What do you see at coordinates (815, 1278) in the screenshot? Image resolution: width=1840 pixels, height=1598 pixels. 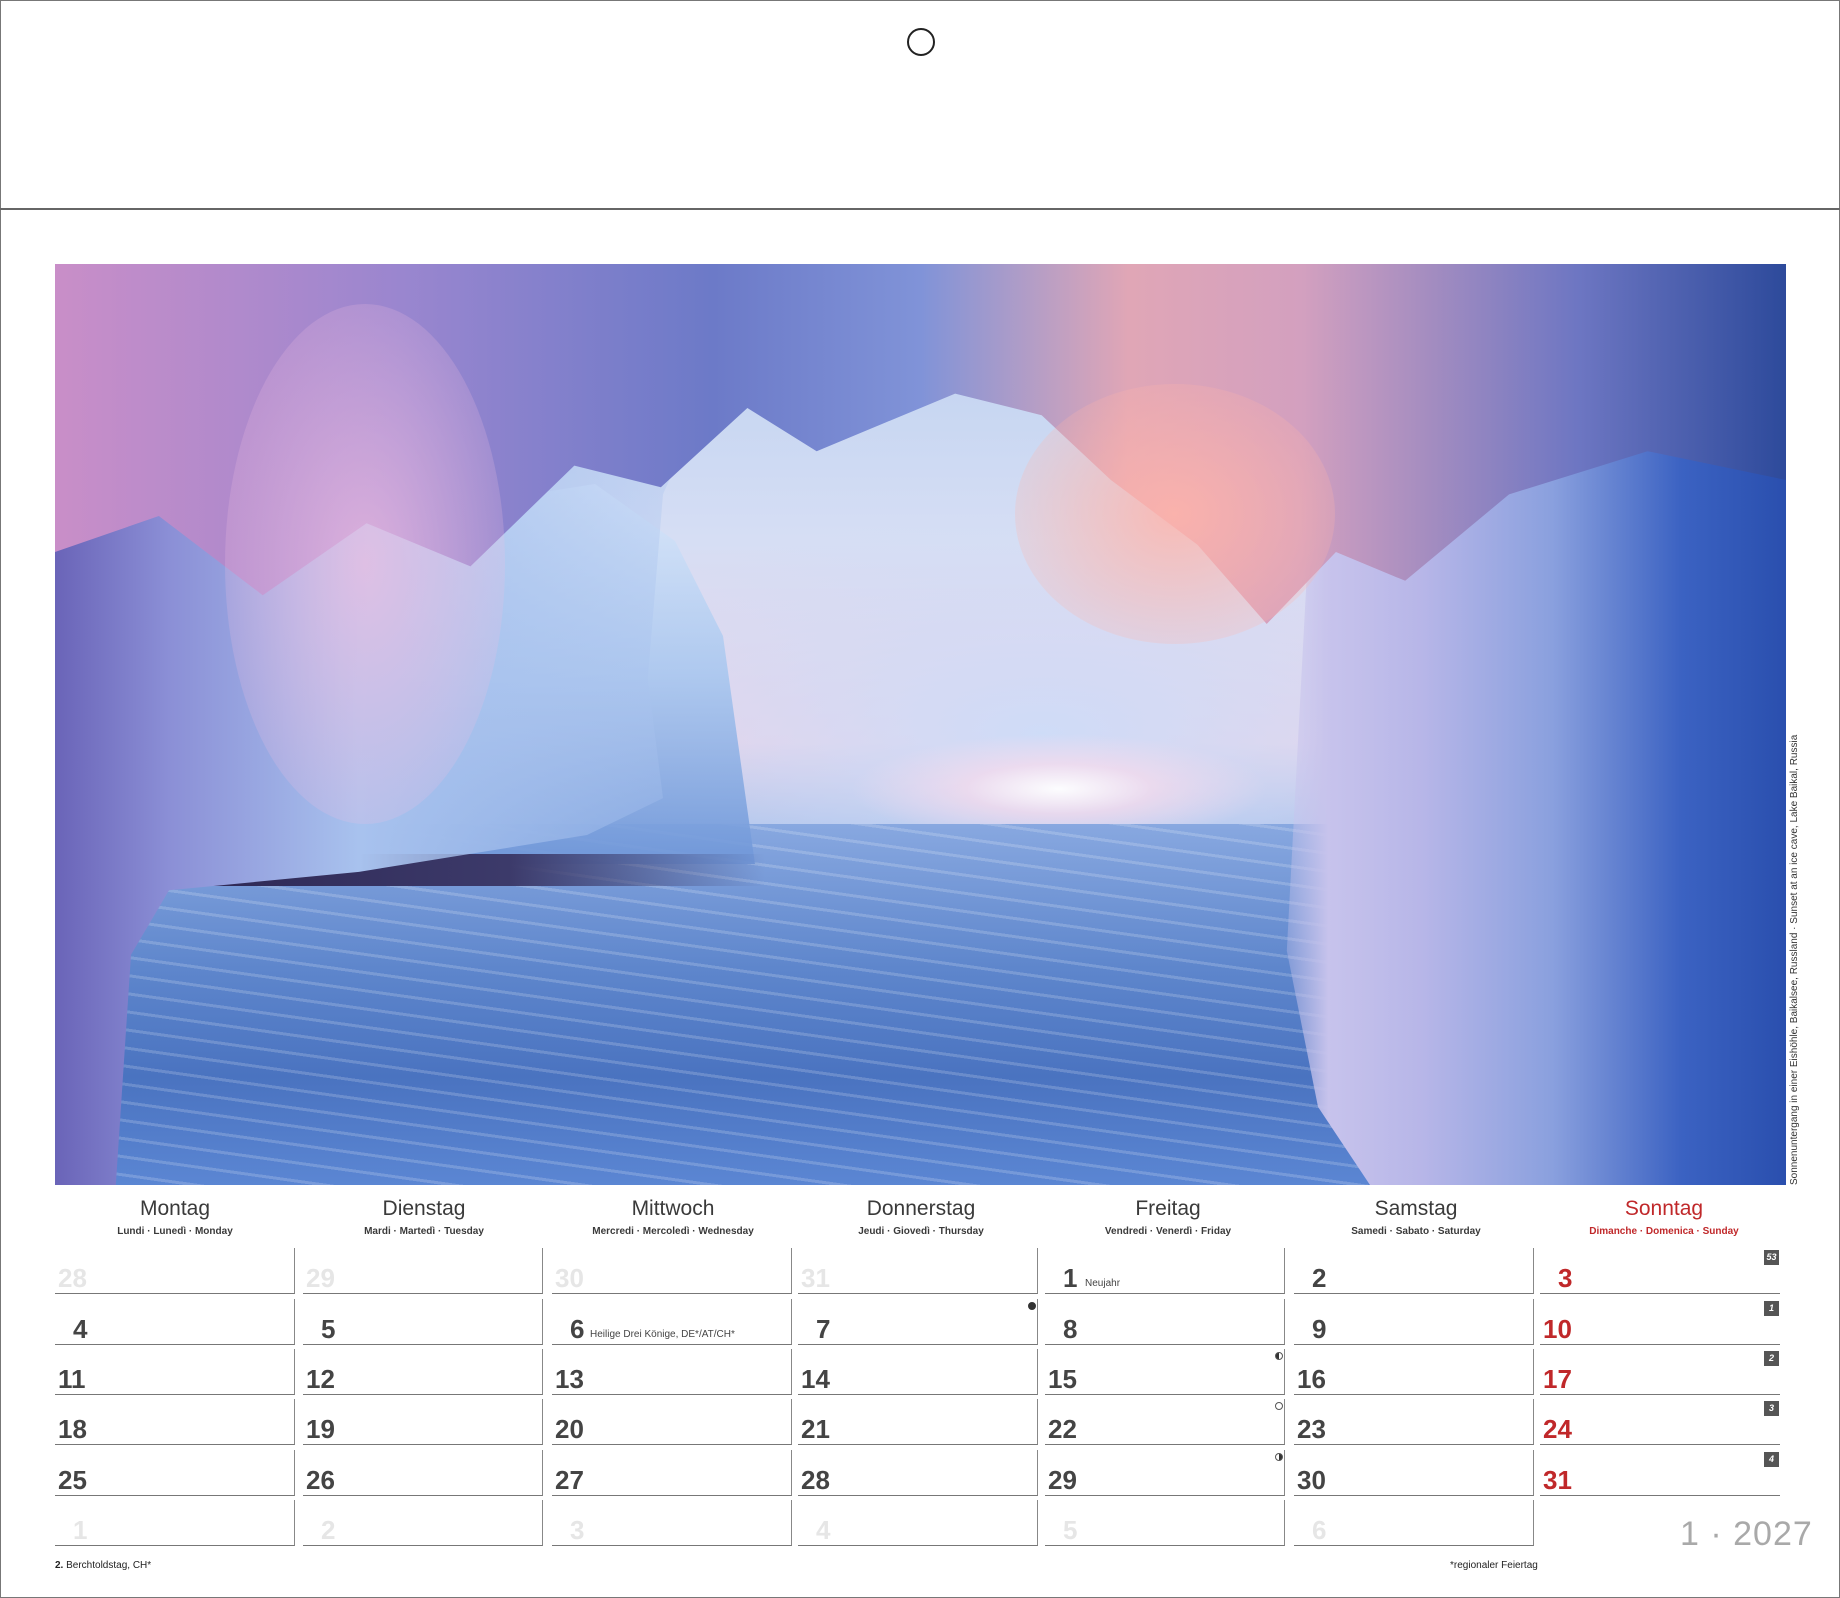 I see `day-number: 31` at bounding box center [815, 1278].